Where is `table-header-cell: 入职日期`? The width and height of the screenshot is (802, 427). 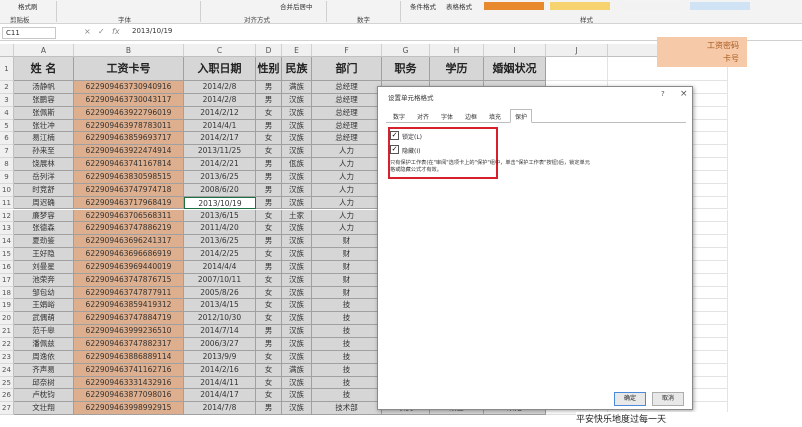 table-header-cell: 入职日期 is located at coordinates (220, 69).